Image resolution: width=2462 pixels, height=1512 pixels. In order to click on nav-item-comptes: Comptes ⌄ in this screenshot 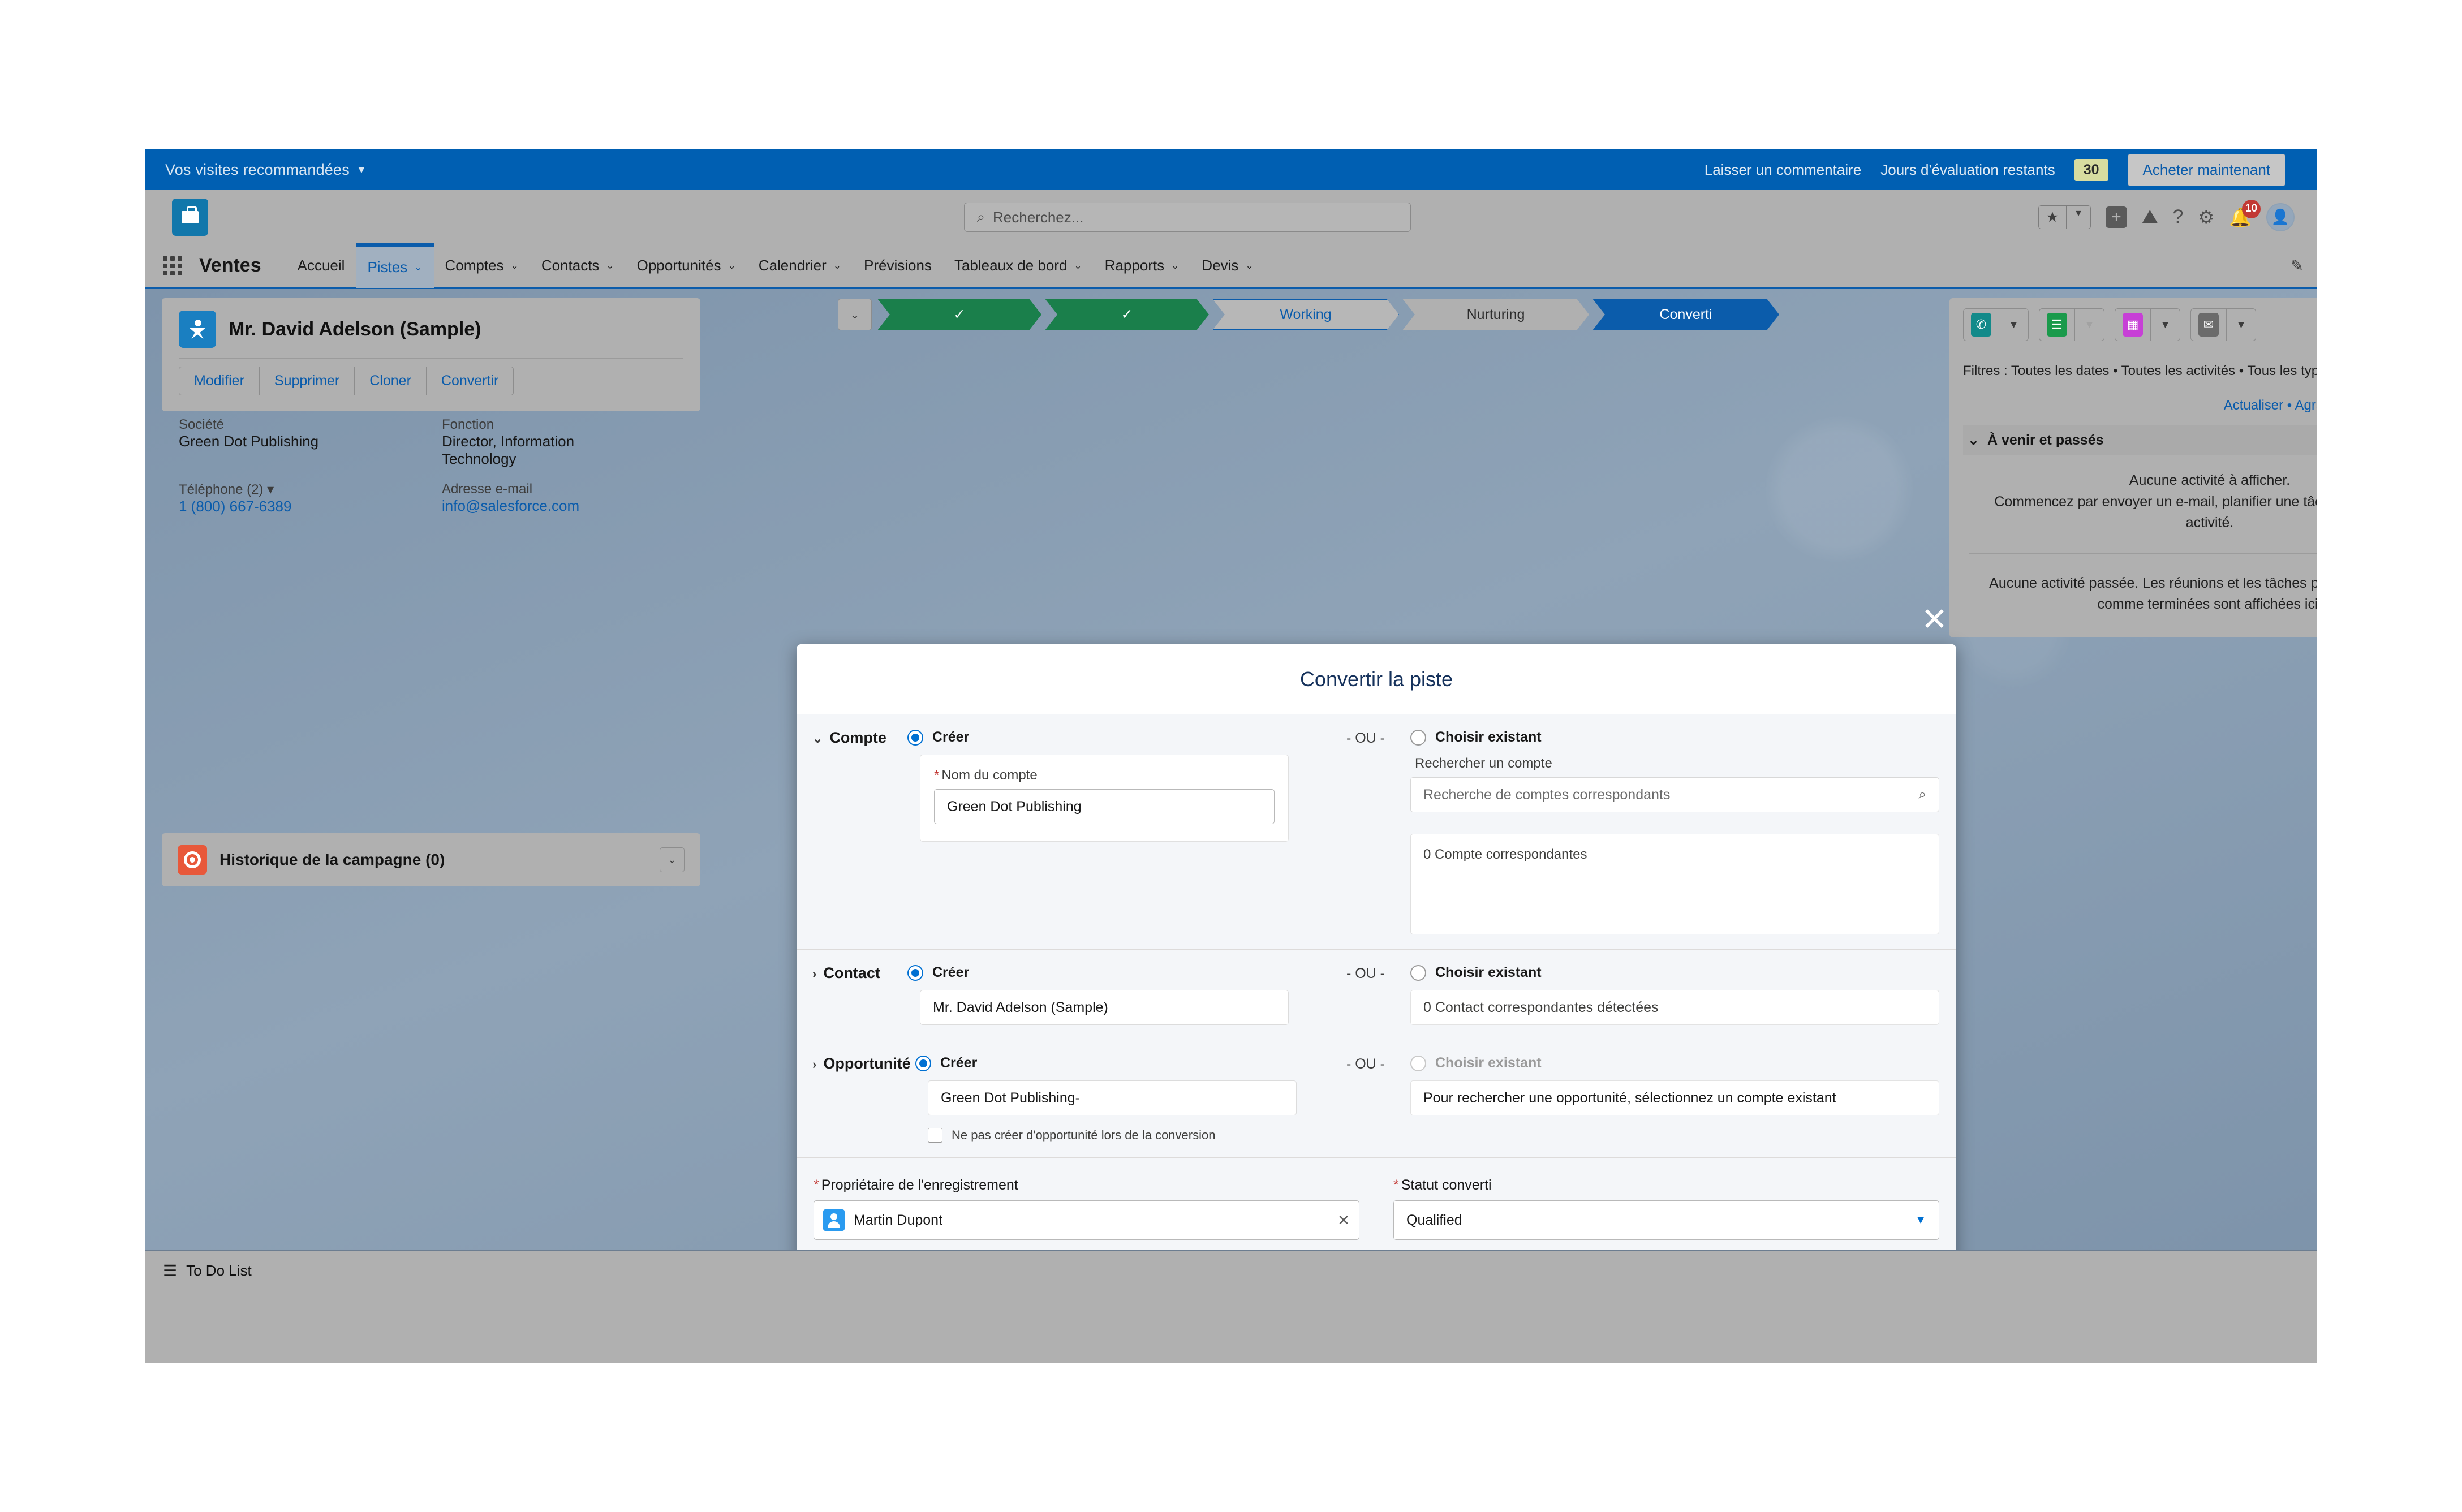, I will do `click(482, 265)`.